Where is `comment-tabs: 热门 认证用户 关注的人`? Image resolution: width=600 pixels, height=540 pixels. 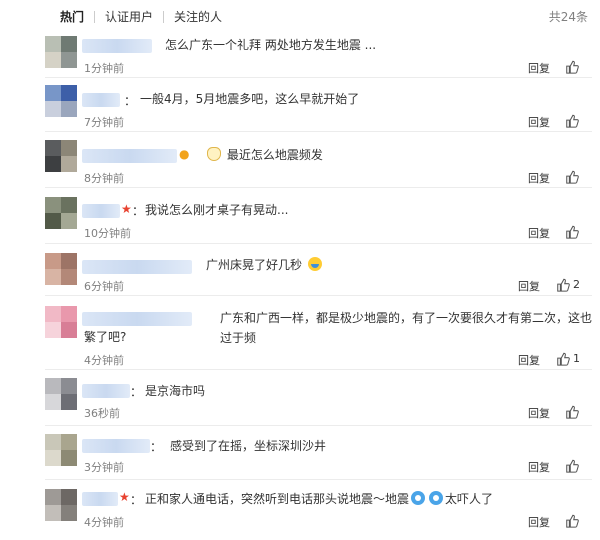 comment-tabs: 热门 认证用户 关注的人 is located at coordinates (141, 16).